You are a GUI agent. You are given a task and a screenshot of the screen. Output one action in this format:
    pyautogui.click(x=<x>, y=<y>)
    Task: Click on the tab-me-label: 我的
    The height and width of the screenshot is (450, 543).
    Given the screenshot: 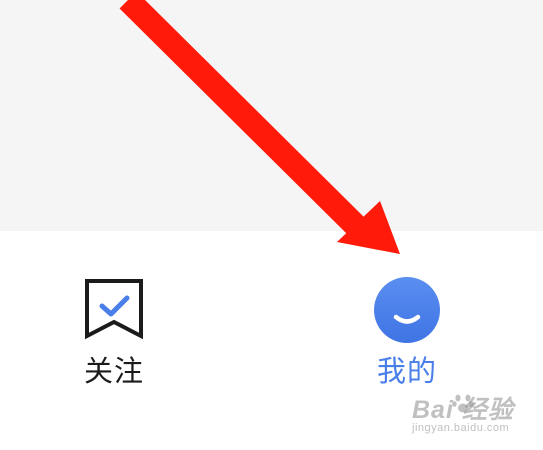 What is the action you would take?
    pyautogui.click(x=406, y=371)
    